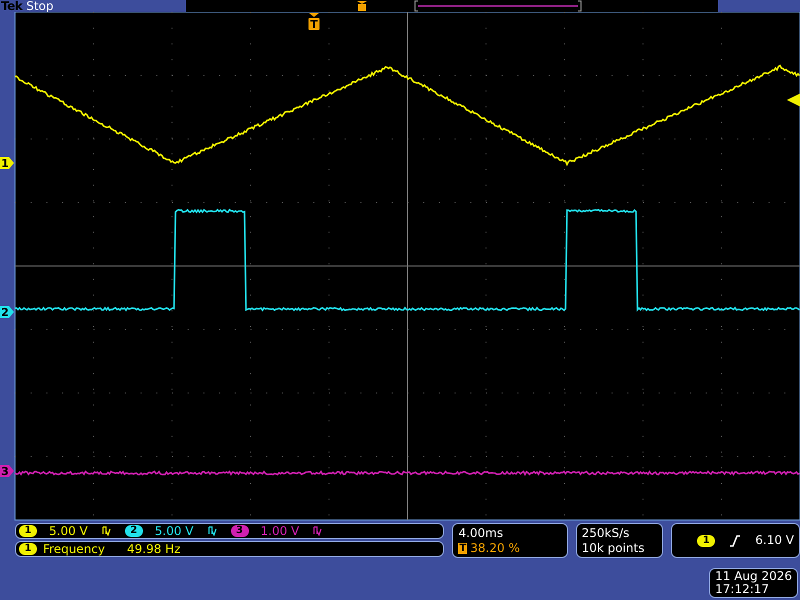 This screenshot has height=600, width=800. What do you see at coordinates (742, 589) in the screenshot?
I see `time: 17:12:17` at bounding box center [742, 589].